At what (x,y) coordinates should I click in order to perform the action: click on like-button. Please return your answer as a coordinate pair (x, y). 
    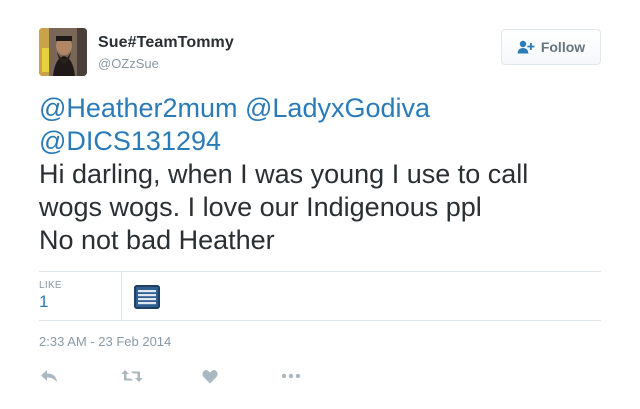
    Looking at the image, I should click on (210, 376).